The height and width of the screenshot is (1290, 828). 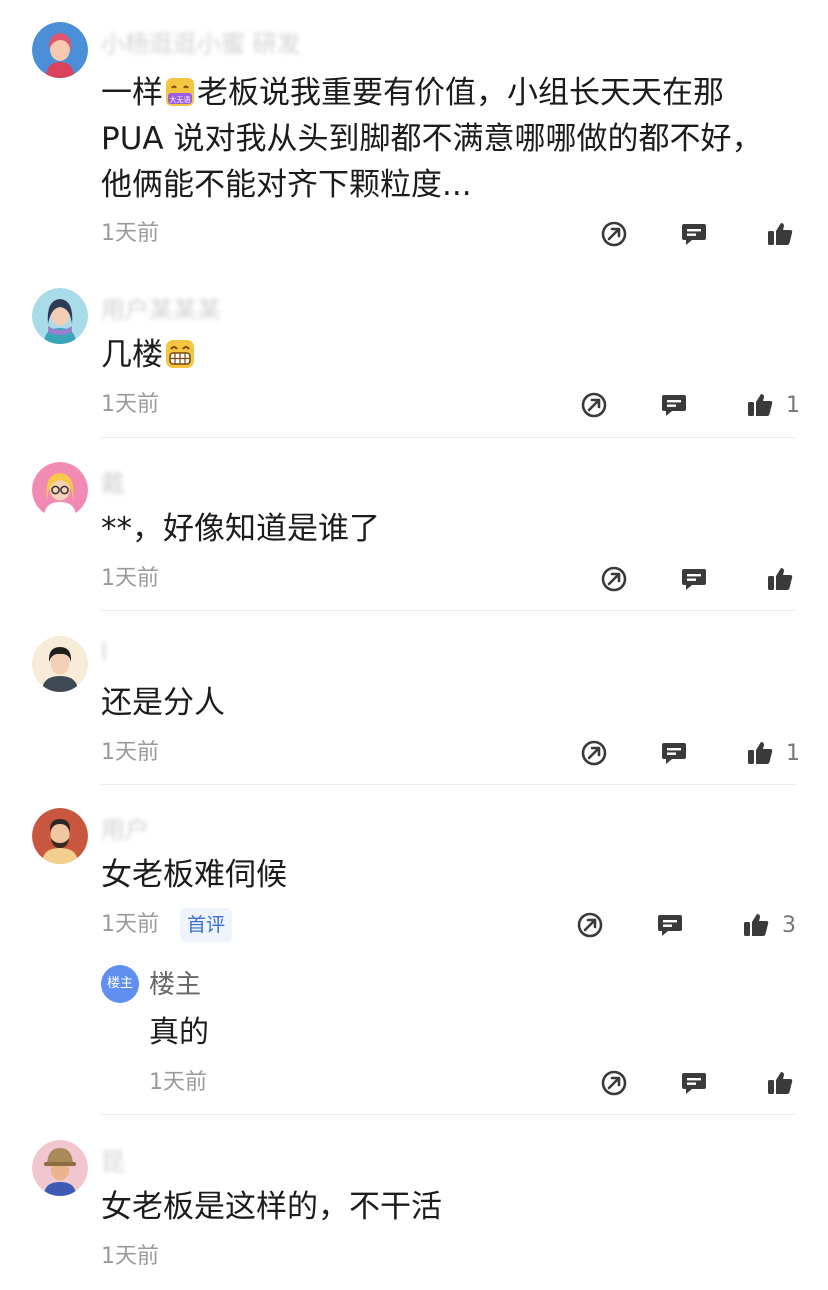 What do you see at coordinates (179, 1032) in the screenshot?
I see `reply-text: 真的` at bounding box center [179, 1032].